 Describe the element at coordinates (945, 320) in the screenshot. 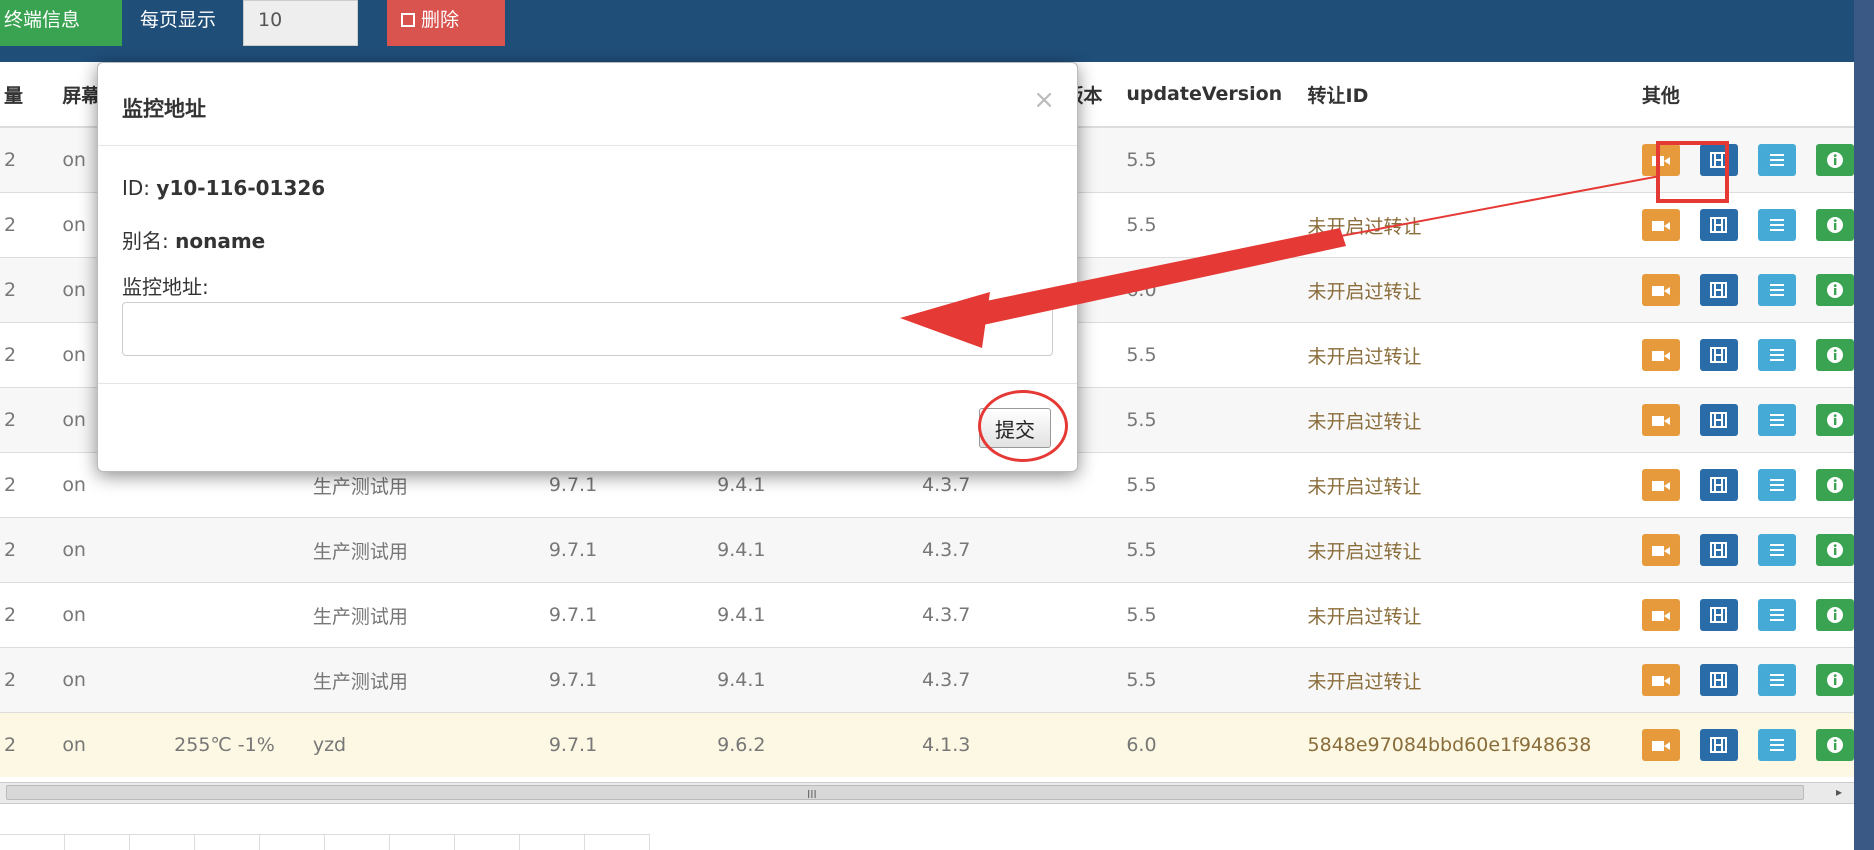

I see `arrow-head` at that location.